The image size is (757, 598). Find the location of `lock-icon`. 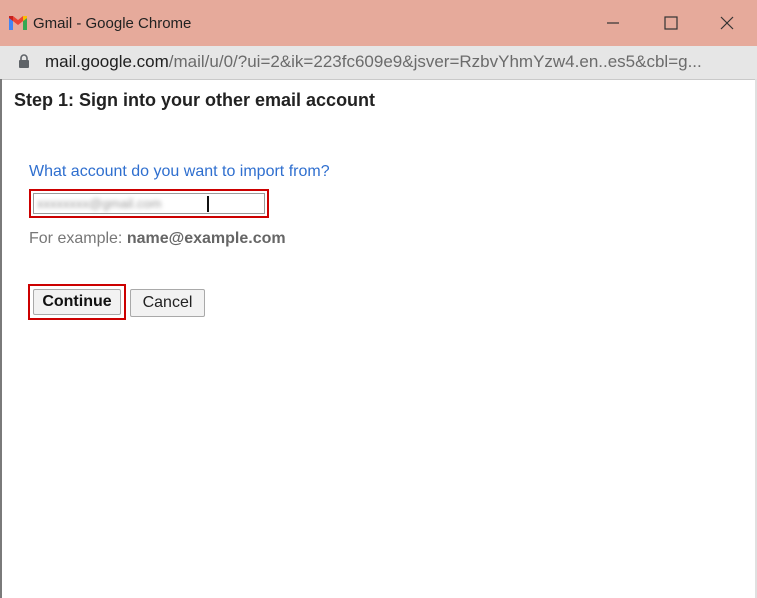

lock-icon is located at coordinates (24, 61).